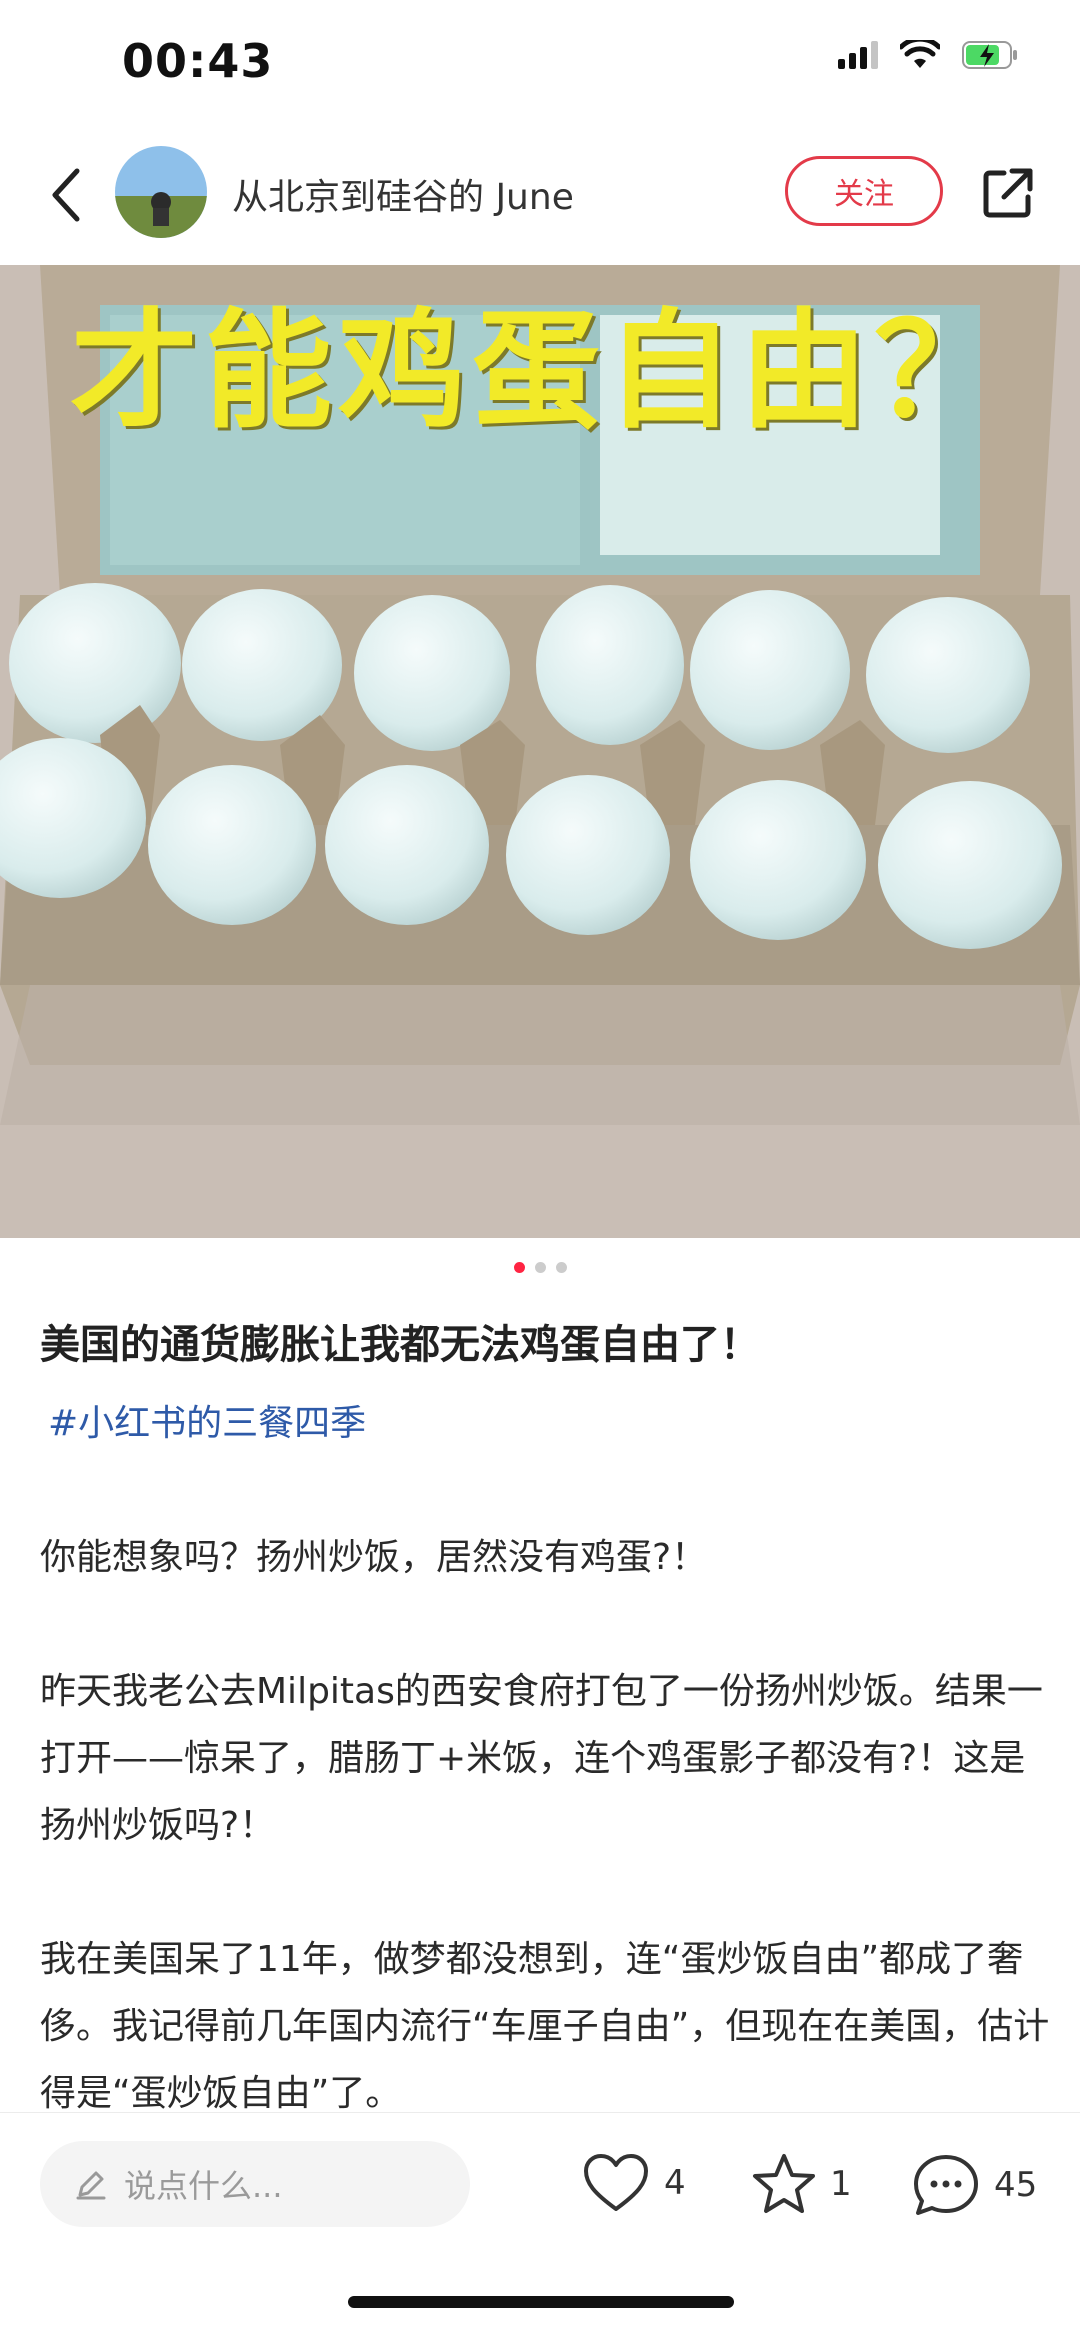 The image size is (1080, 2338). Describe the element at coordinates (616, 2182) in the screenshot. I see `heart-icon` at that location.